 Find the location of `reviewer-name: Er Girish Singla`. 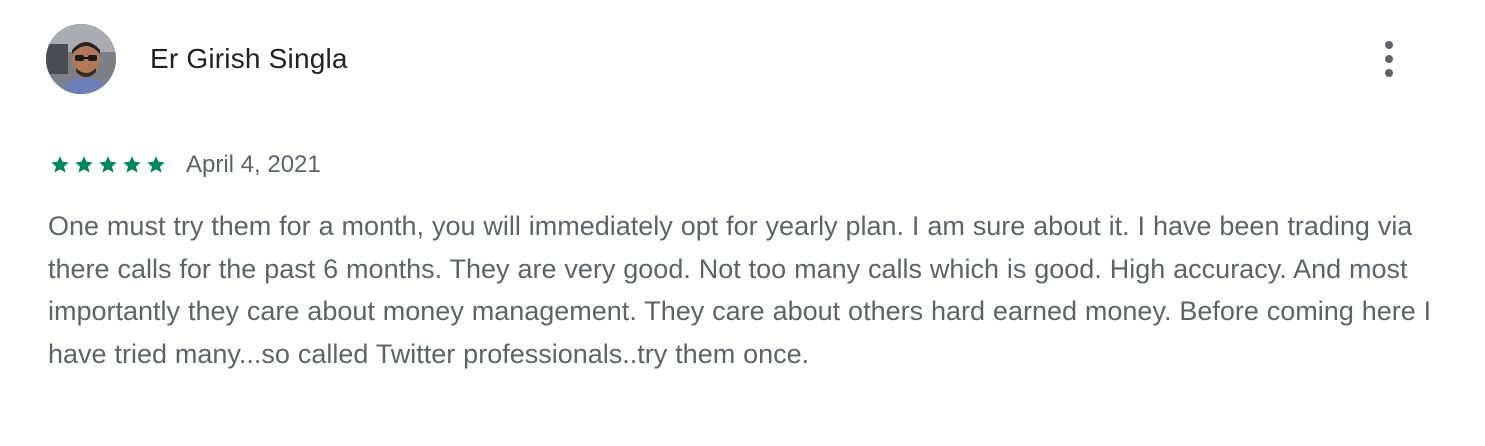

reviewer-name: Er Girish Singla is located at coordinates (249, 58).